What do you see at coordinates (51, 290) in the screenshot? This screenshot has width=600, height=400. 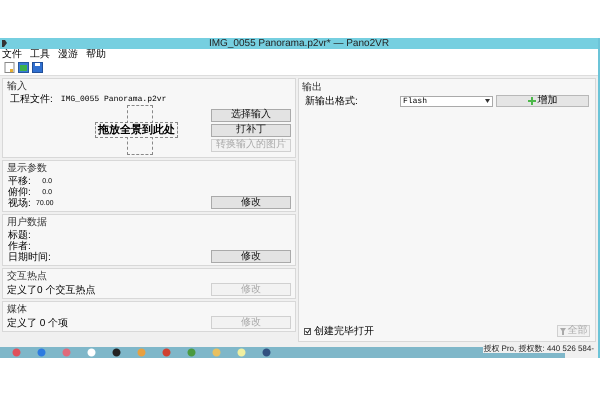 I see `summary-text: 定义了0 个交互热点` at bounding box center [51, 290].